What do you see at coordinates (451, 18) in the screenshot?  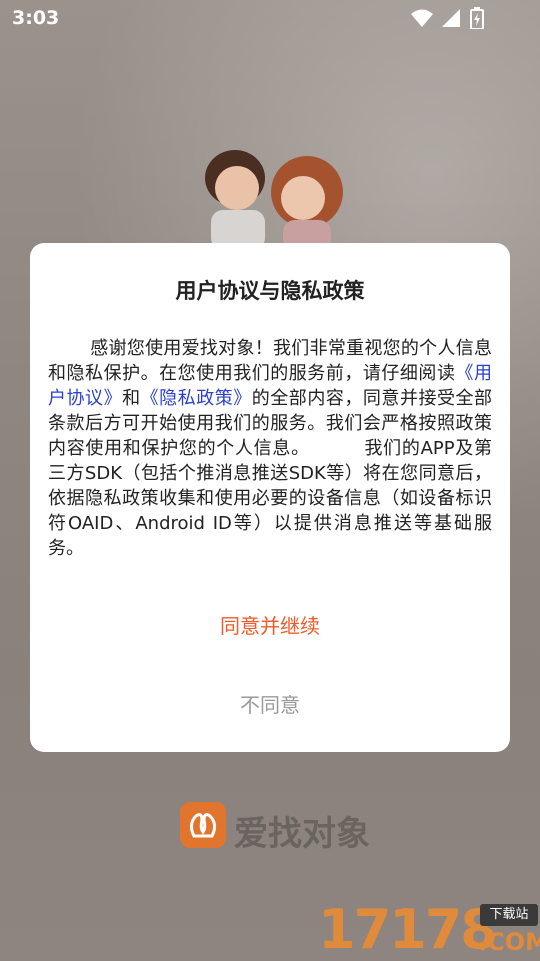 I see `signal-icon` at bounding box center [451, 18].